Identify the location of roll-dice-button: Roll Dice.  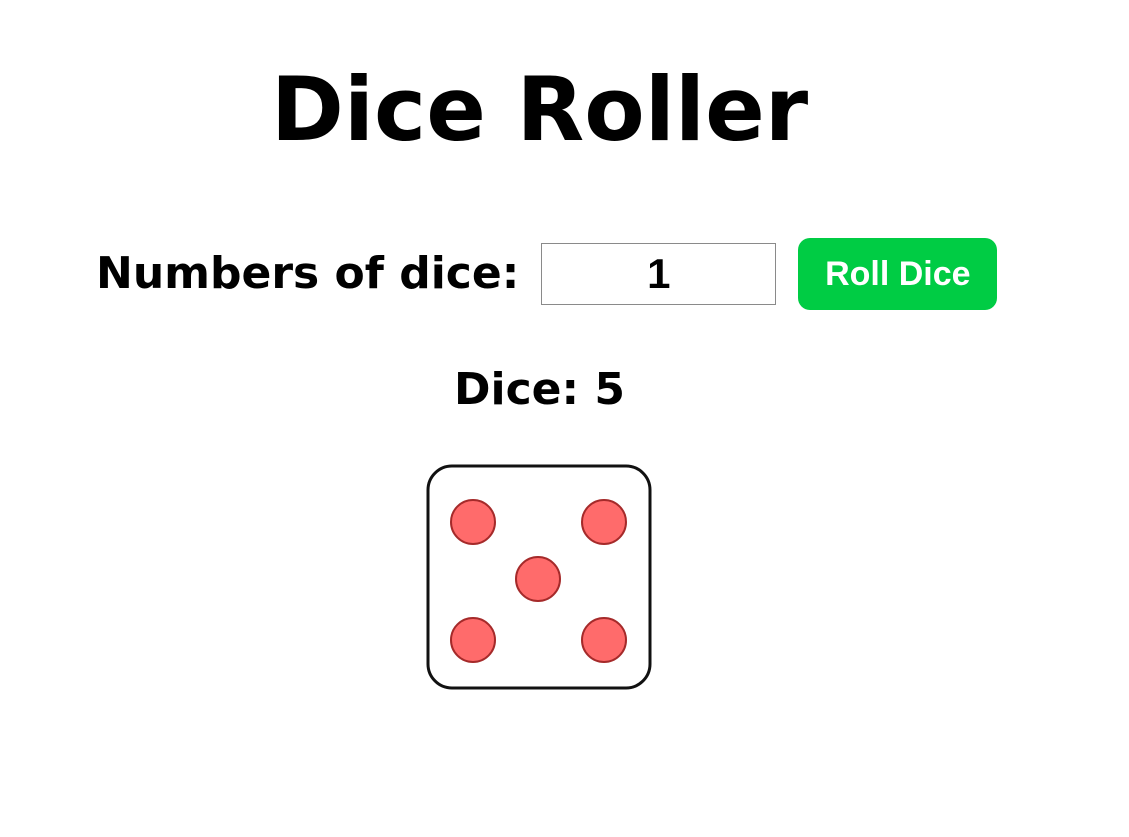
(898, 274).